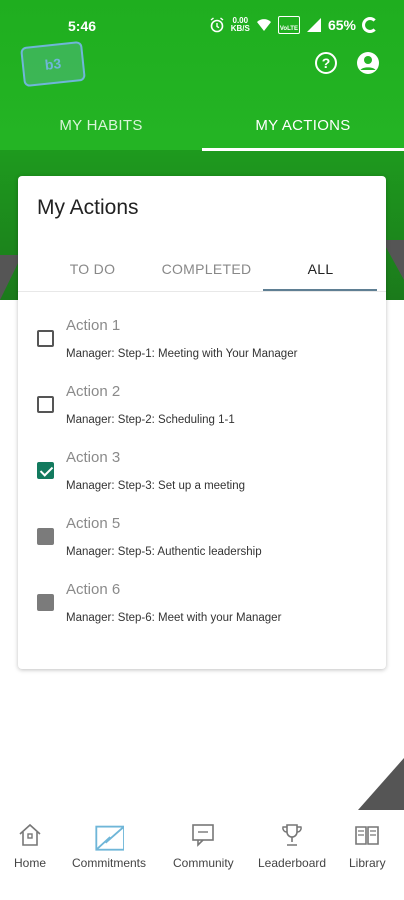  Describe the element at coordinates (292, 854) in the screenshot. I see `nav-leaderboard: Leaderboard` at that location.